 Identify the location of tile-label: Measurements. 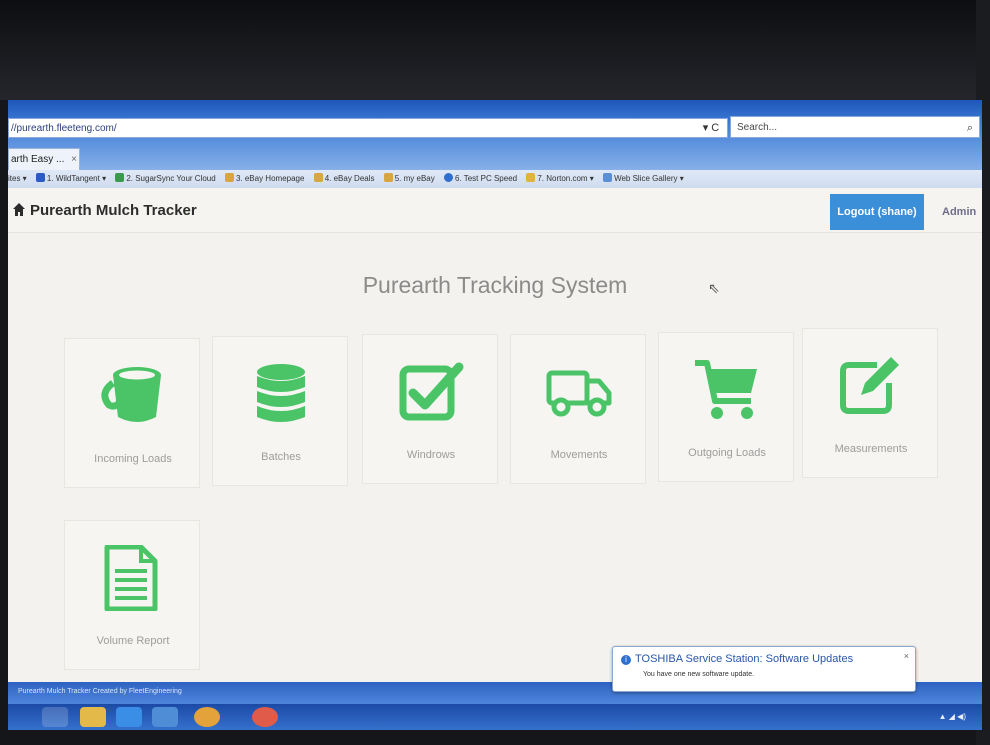
(871, 449).